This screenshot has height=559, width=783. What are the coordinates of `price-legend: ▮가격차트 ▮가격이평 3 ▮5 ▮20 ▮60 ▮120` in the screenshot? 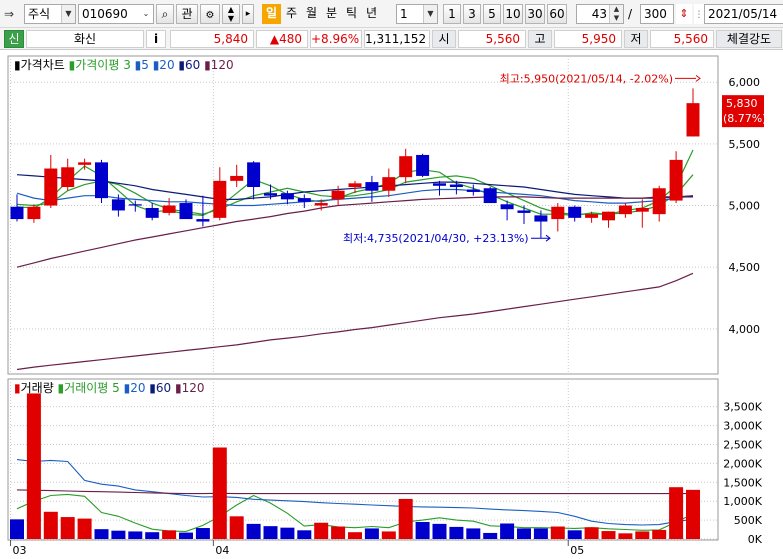 It's located at (124, 65).